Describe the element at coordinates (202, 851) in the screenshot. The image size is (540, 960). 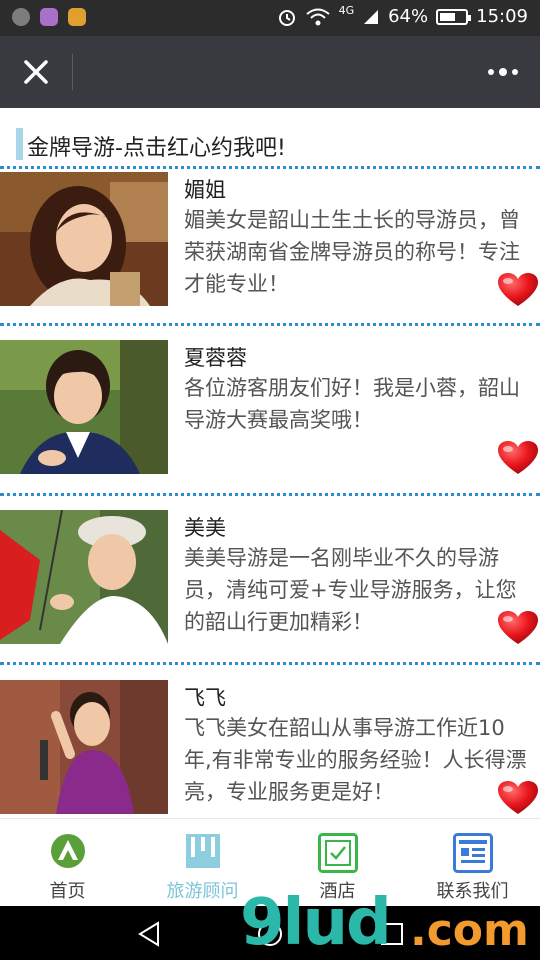
I see `book-icon` at that location.